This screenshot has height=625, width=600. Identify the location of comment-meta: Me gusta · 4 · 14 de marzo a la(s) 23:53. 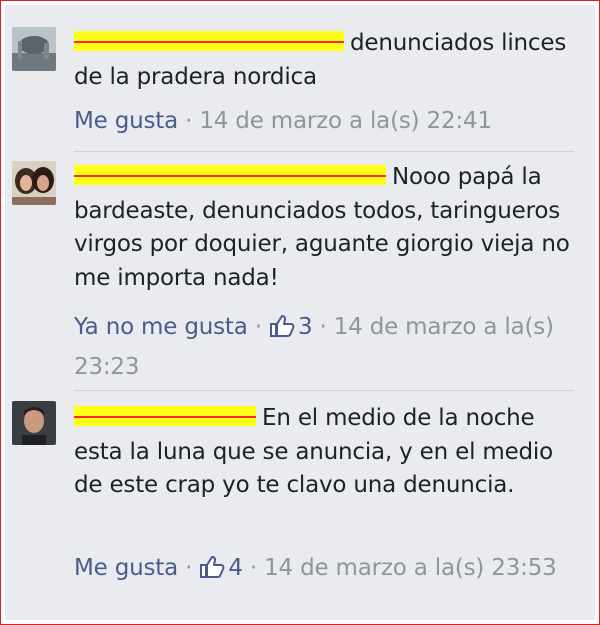
(324, 570).